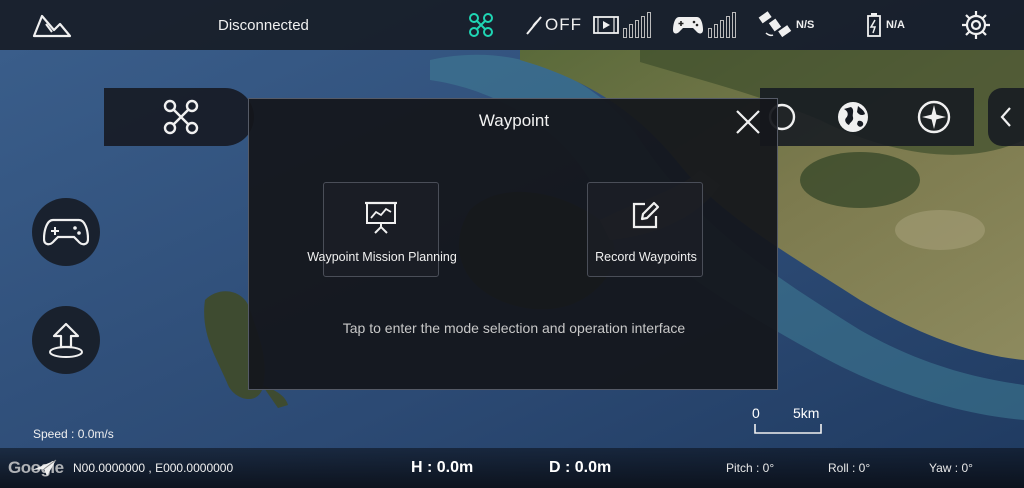 Image resolution: width=1024 pixels, height=488 pixels. What do you see at coordinates (645, 229) in the screenshot?
I see `record-waypoints-option: Record Waypoints` at bounding box center [645, 229].